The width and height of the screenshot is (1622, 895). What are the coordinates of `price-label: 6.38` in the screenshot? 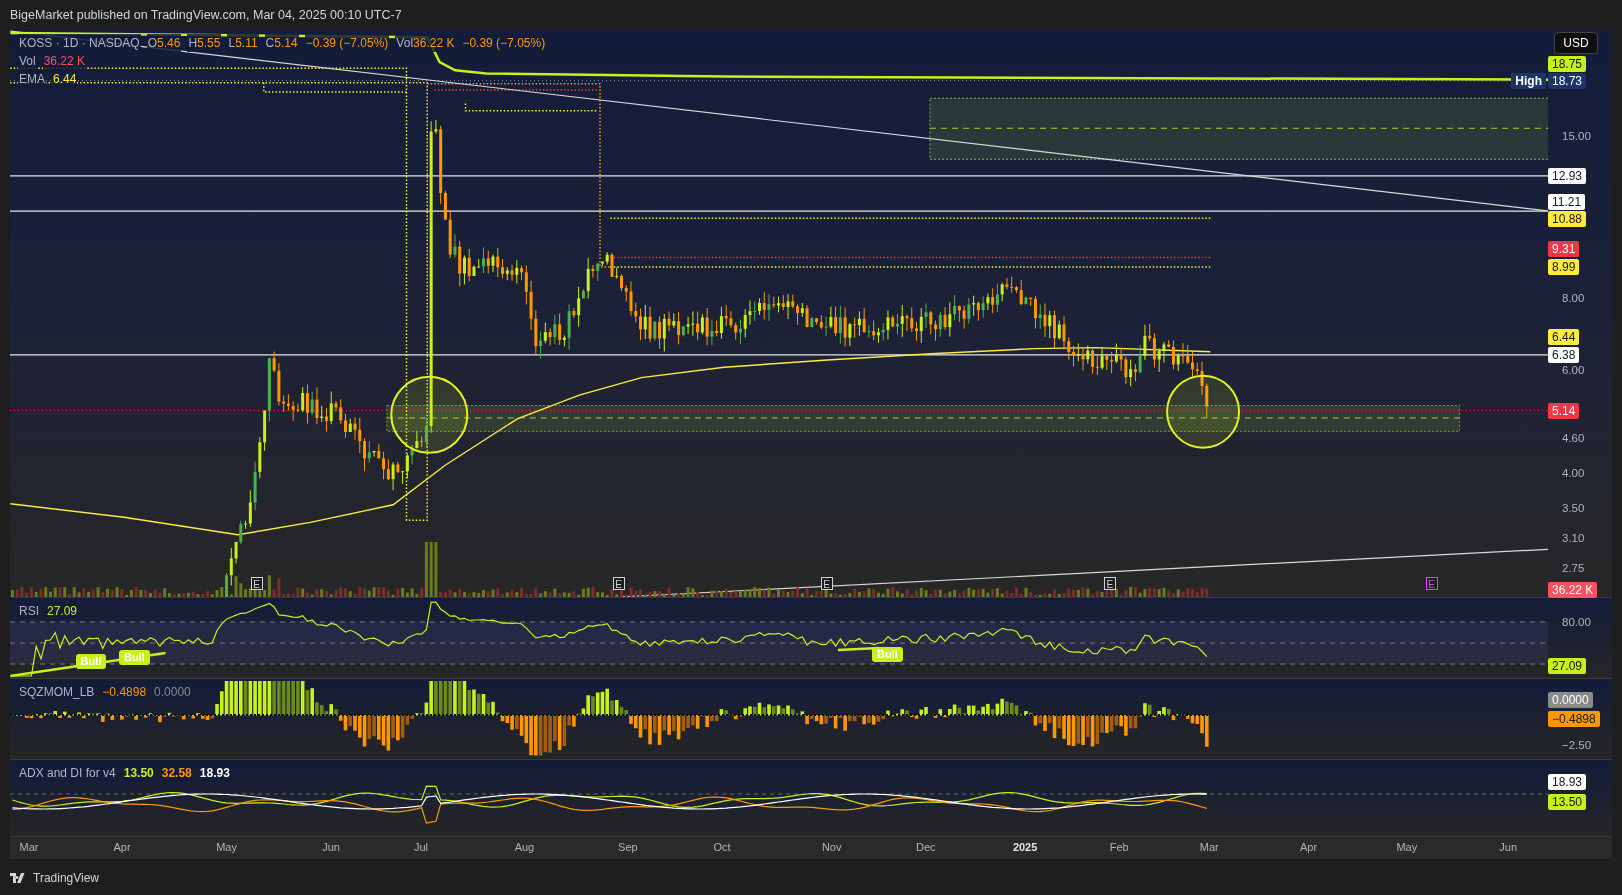 It's located at (1564, 354).